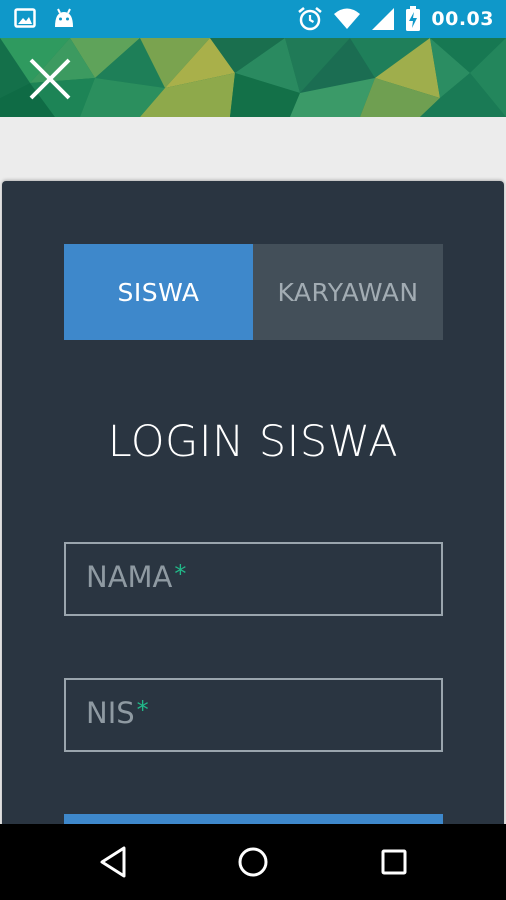  I want to click on alarm-icon, so click(310, 19).